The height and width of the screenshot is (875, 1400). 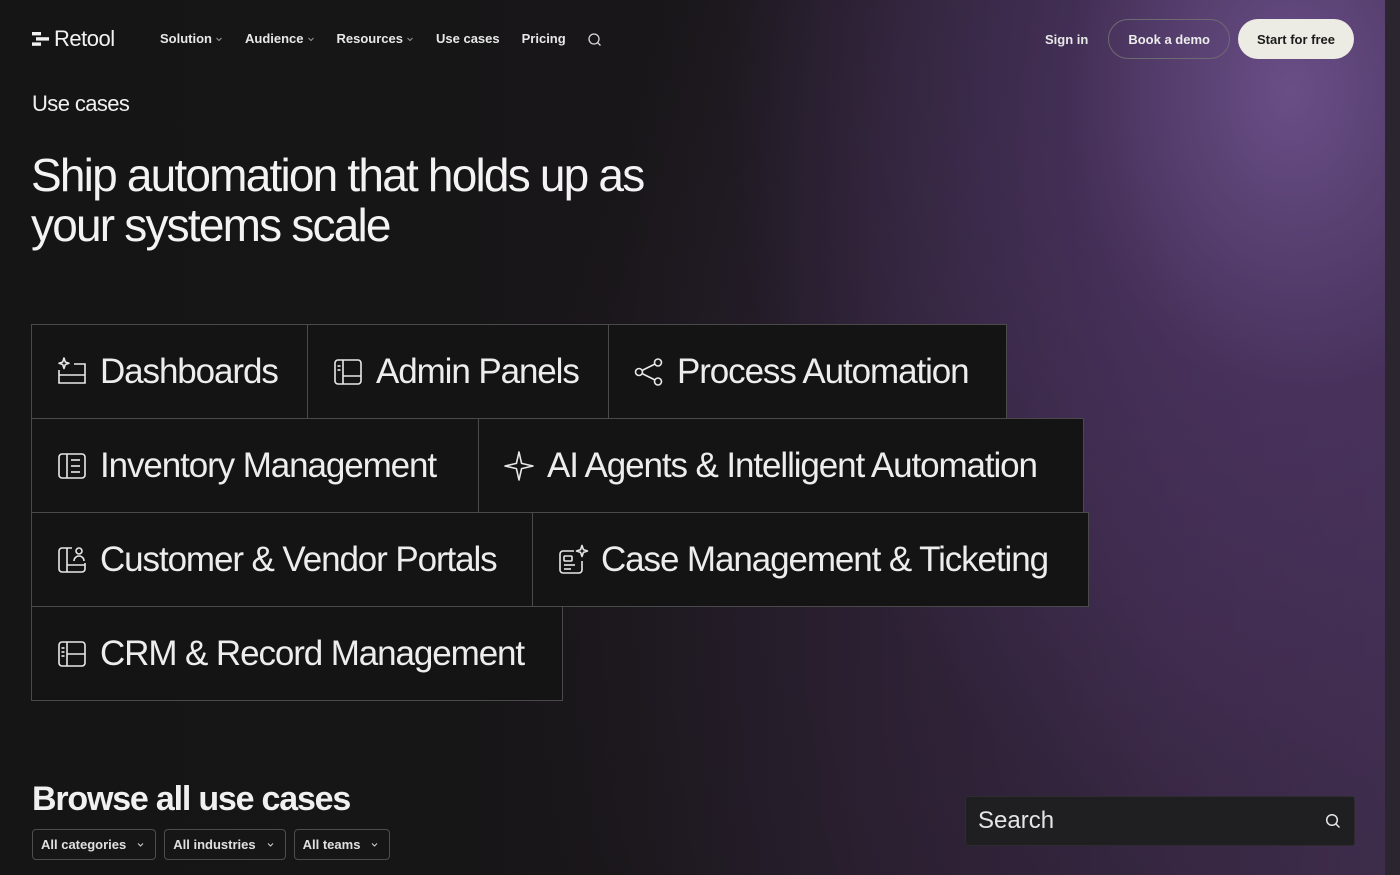 What do you see at coordinates (72, 654) in the screenshot?
I see `record-panel-icon` at bounding box center [72, 654].